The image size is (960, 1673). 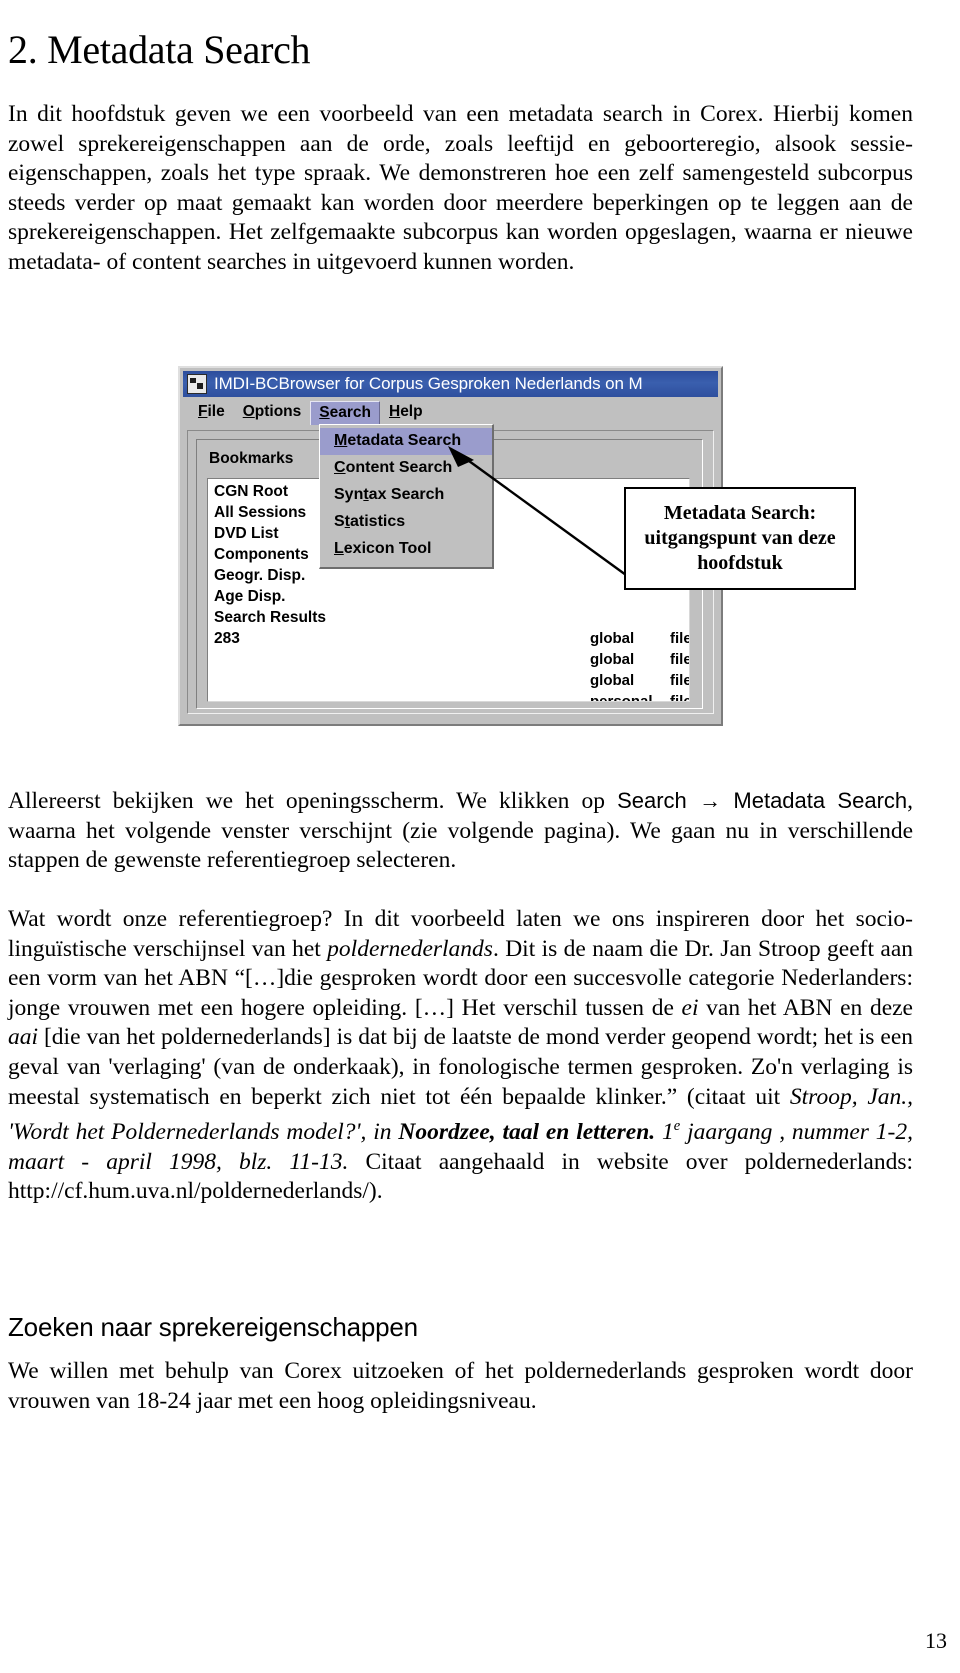 I want to click on menu-options: Options, so click(x=272, y=412).